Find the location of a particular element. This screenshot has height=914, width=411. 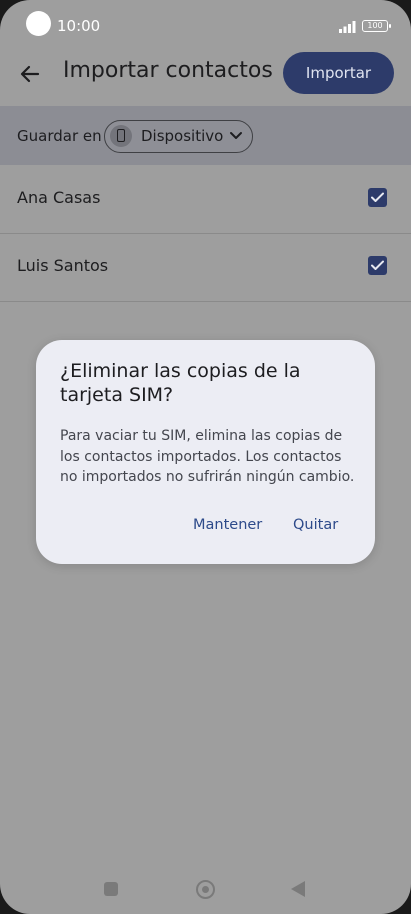

save-location-dropdown: Dispositivo is located at coordinates (178, 136).